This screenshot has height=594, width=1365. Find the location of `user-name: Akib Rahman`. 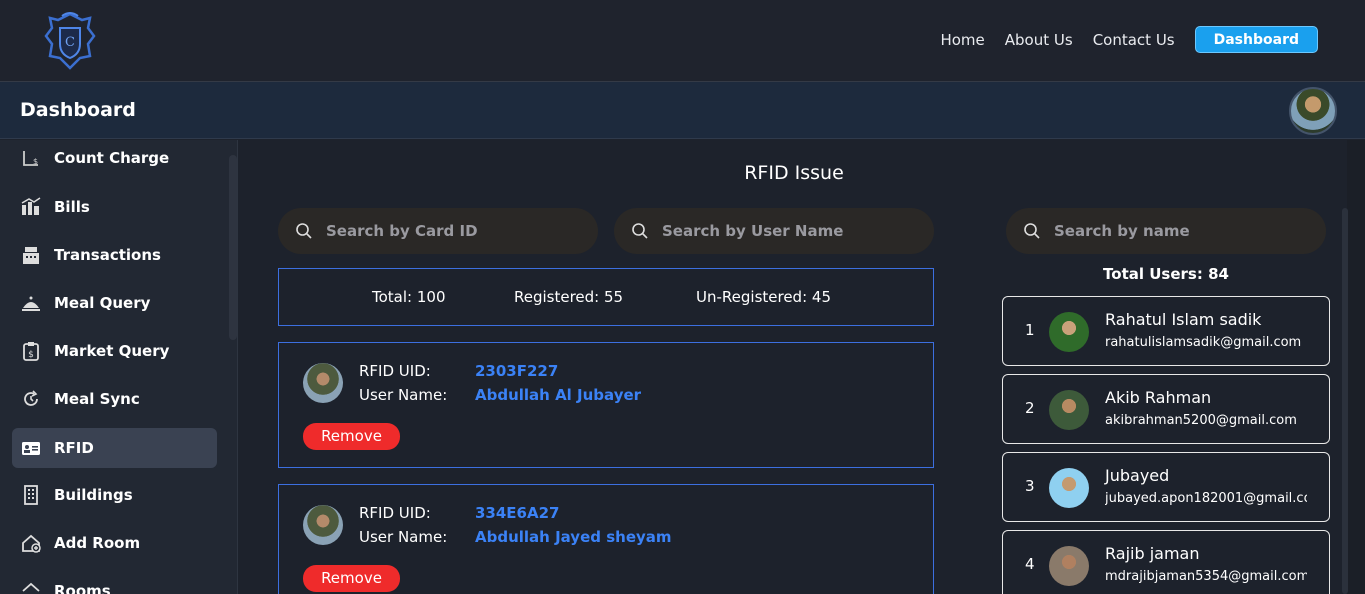

user-name: Akib Rahman is located at coordinates (1158, 397).